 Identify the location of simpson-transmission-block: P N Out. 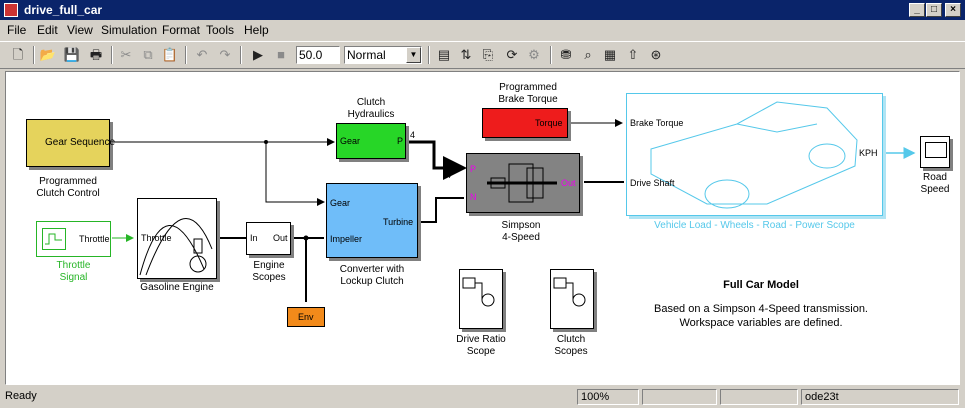
(523, 183).